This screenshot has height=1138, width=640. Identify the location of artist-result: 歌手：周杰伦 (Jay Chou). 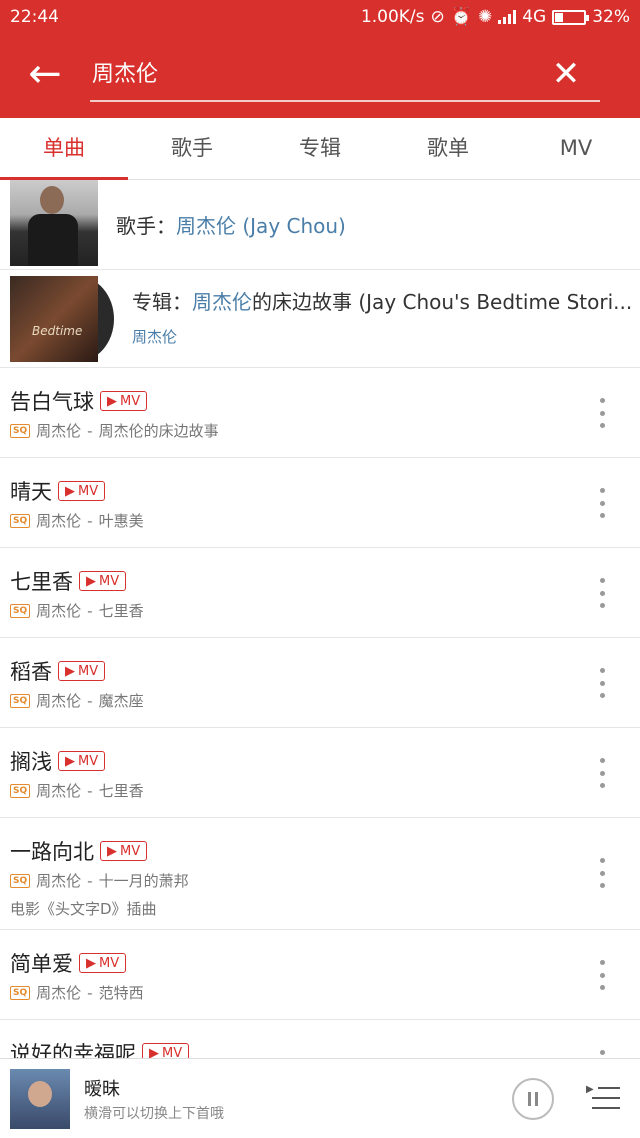
(320, 225).